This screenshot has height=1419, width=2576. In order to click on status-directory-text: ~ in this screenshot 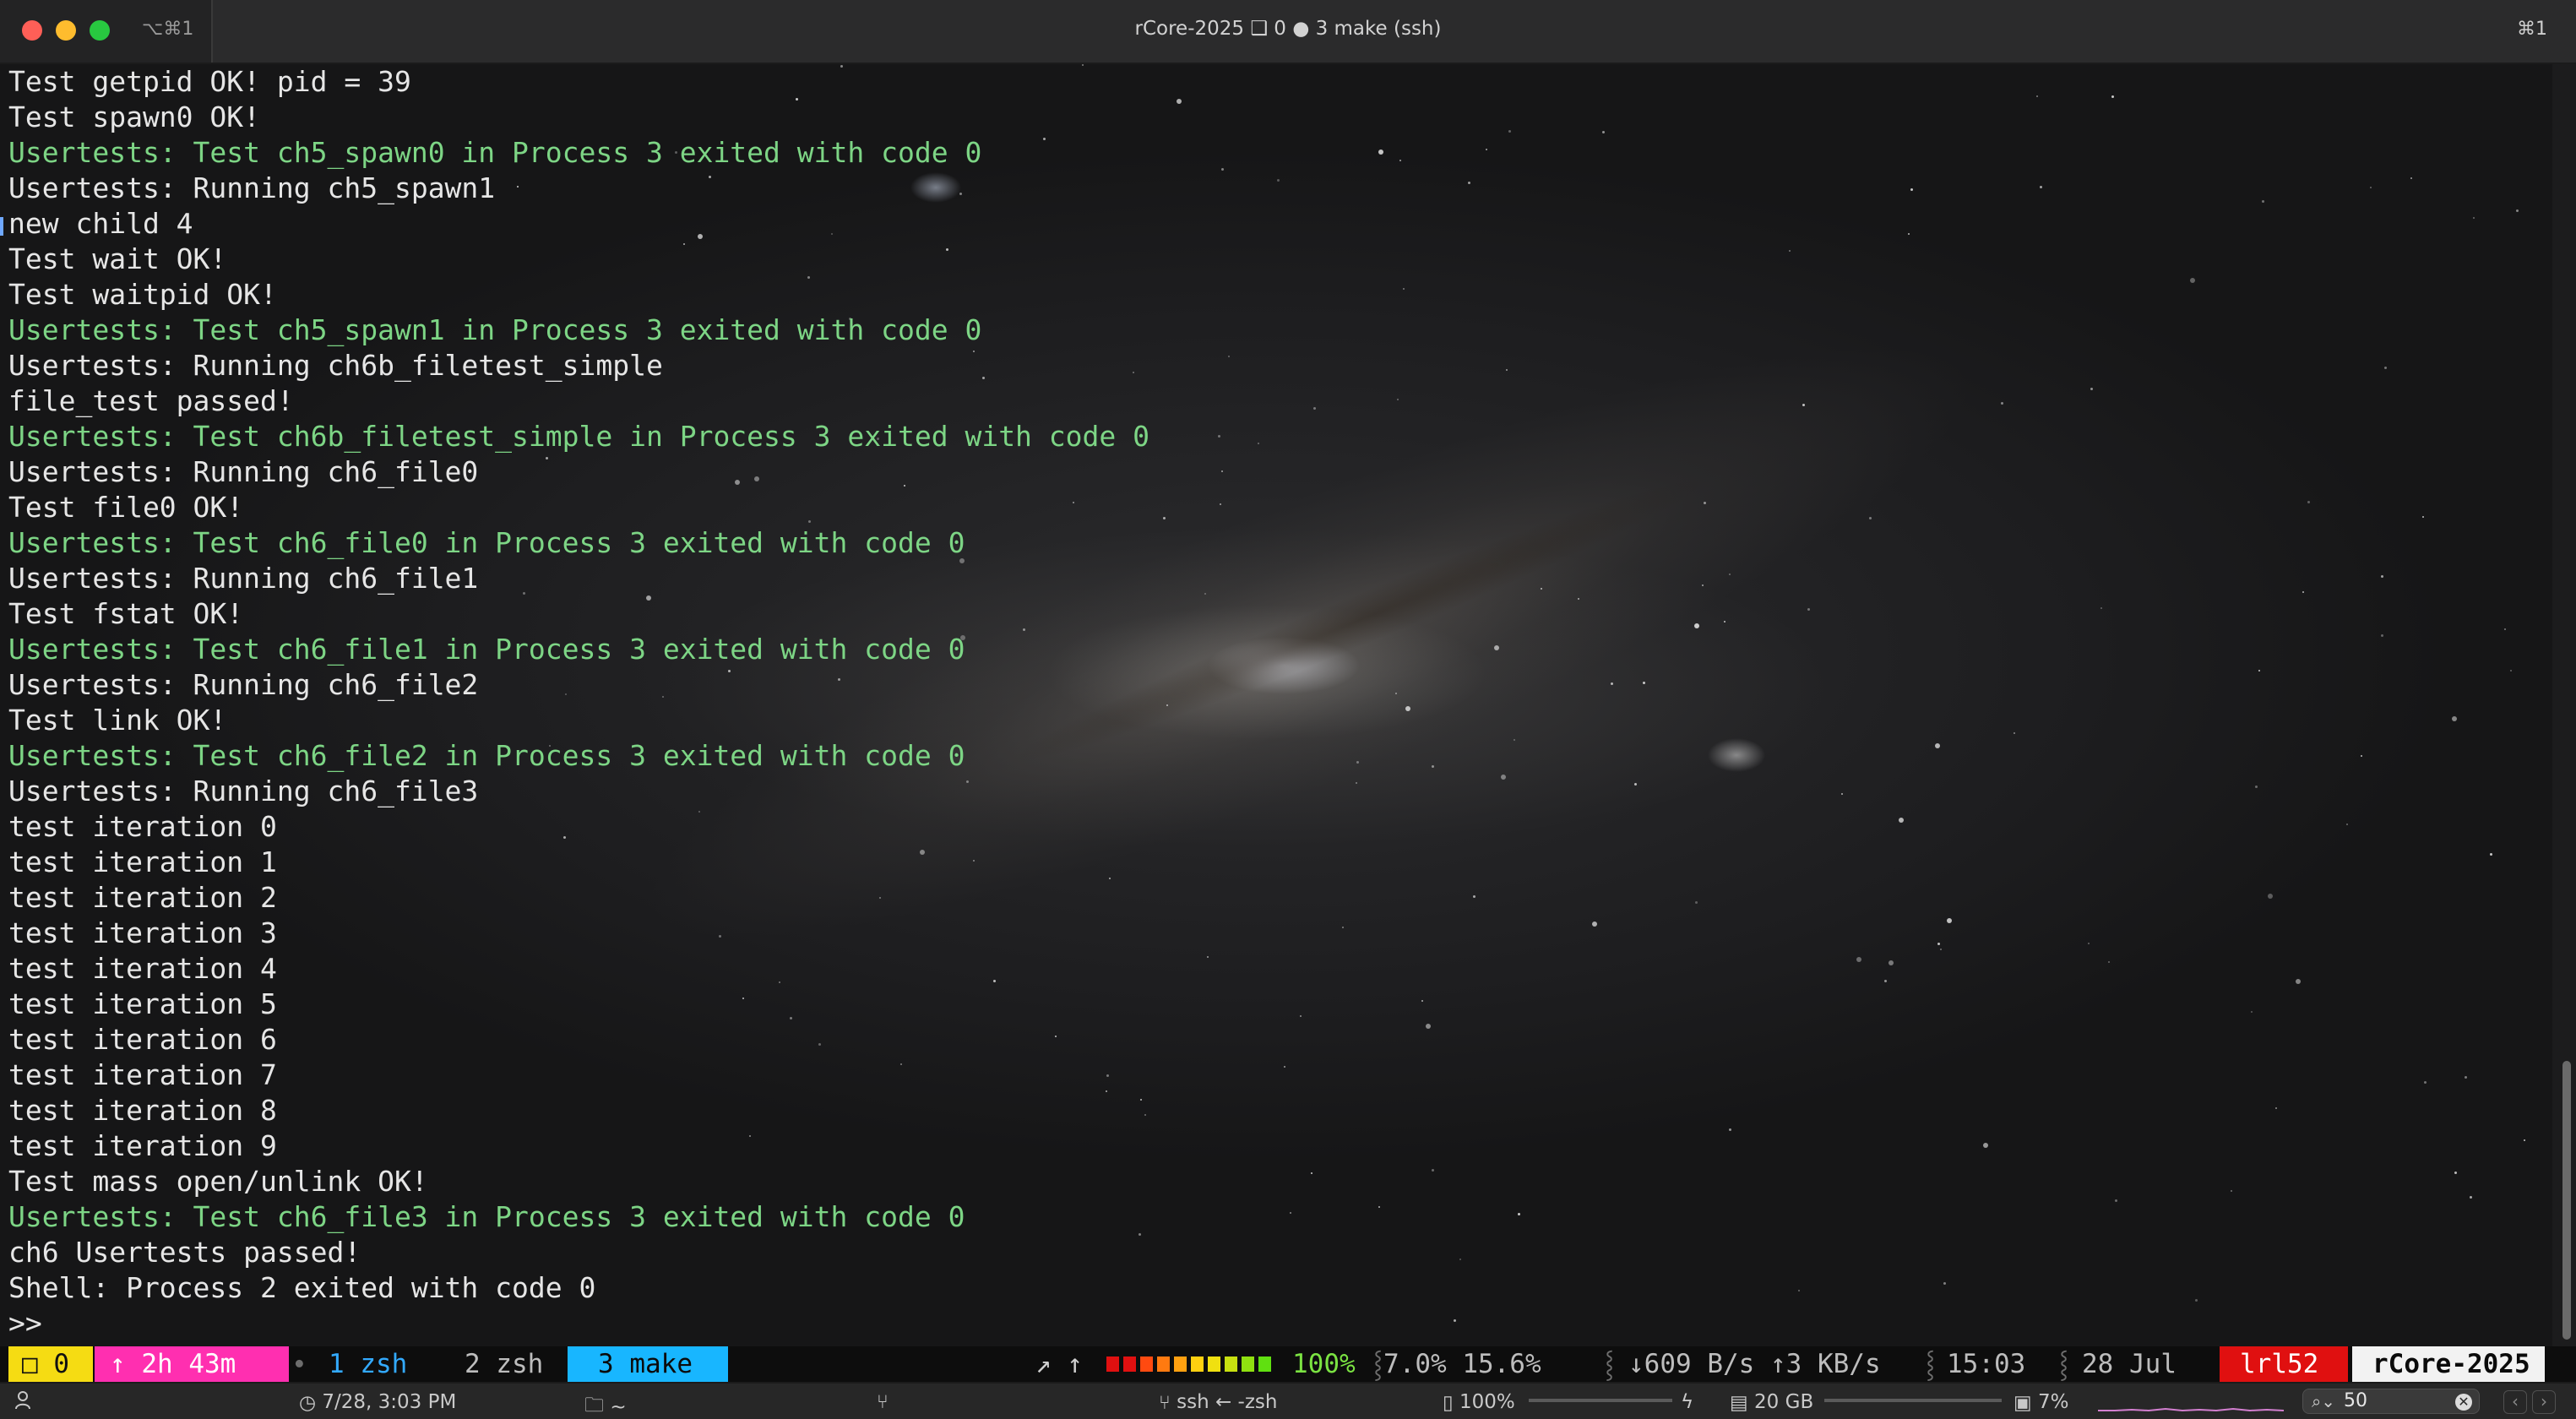, I will do `click(618, 1407)`.